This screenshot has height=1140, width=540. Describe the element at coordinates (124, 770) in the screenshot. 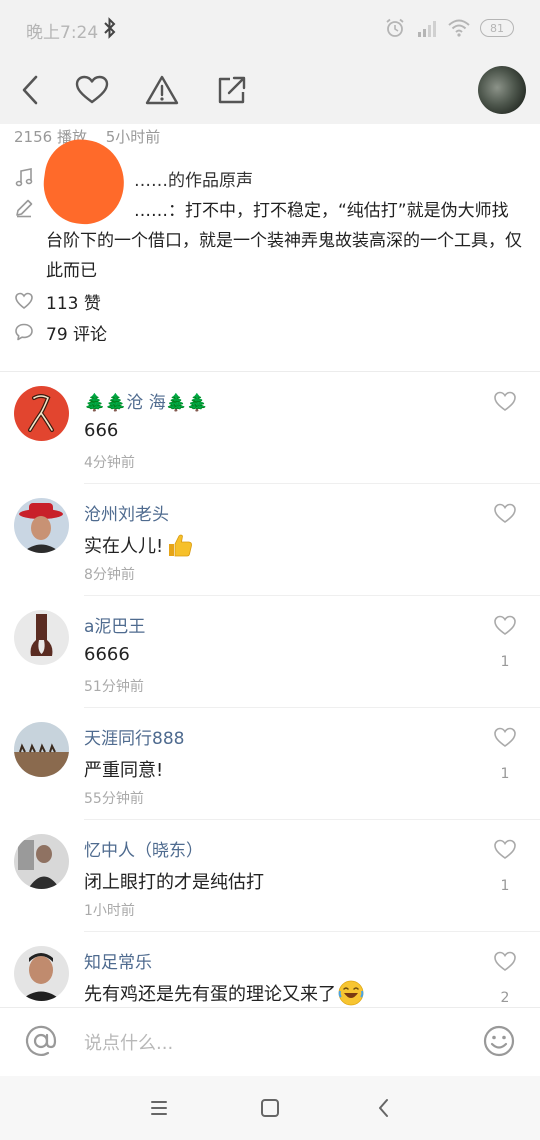

I see `comment-text: 严重同意!` at that location.